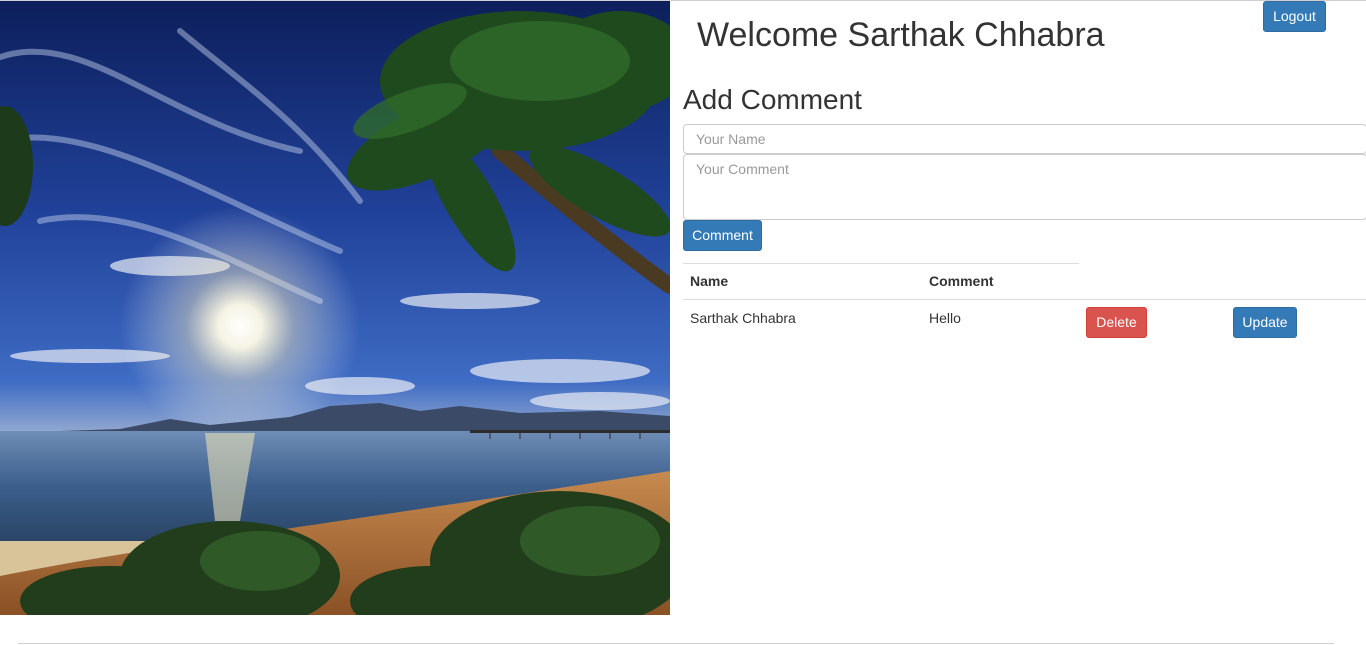 The image size is (1366, 645). What do you see at coordinates (709, 281) in the screenshot?
I see `column-header-name: Name` at bounding box center [709, 281].